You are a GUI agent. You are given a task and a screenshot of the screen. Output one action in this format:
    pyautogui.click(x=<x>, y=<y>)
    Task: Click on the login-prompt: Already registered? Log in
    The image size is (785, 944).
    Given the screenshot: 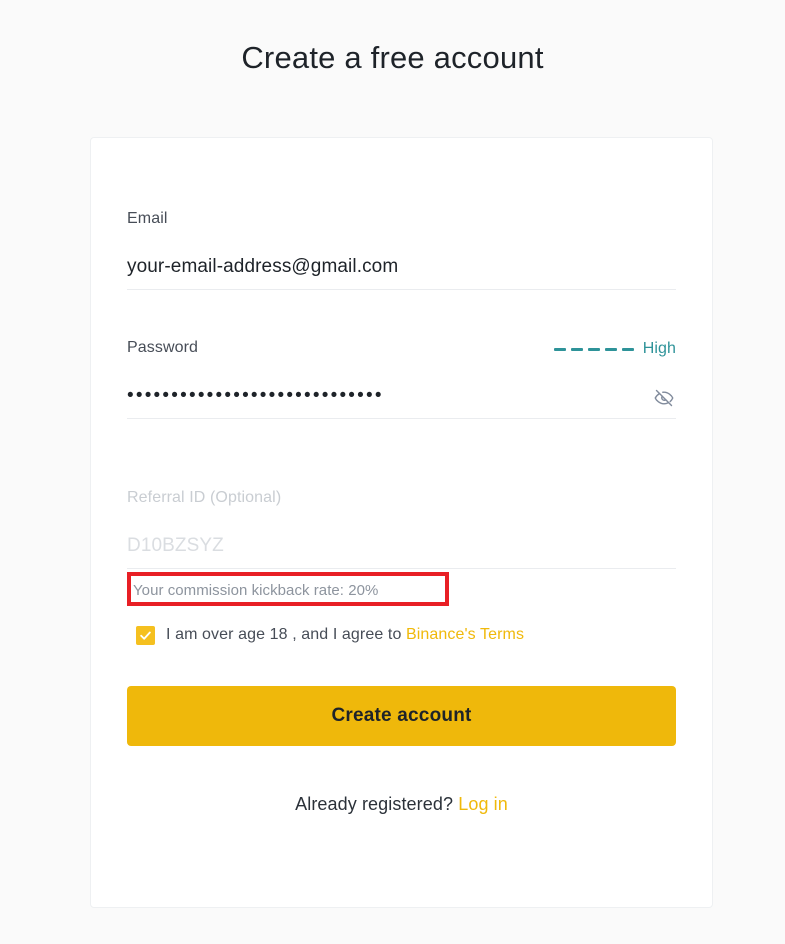 What is the action you would take?
    pyautogui.click(x=401, y=804)
    